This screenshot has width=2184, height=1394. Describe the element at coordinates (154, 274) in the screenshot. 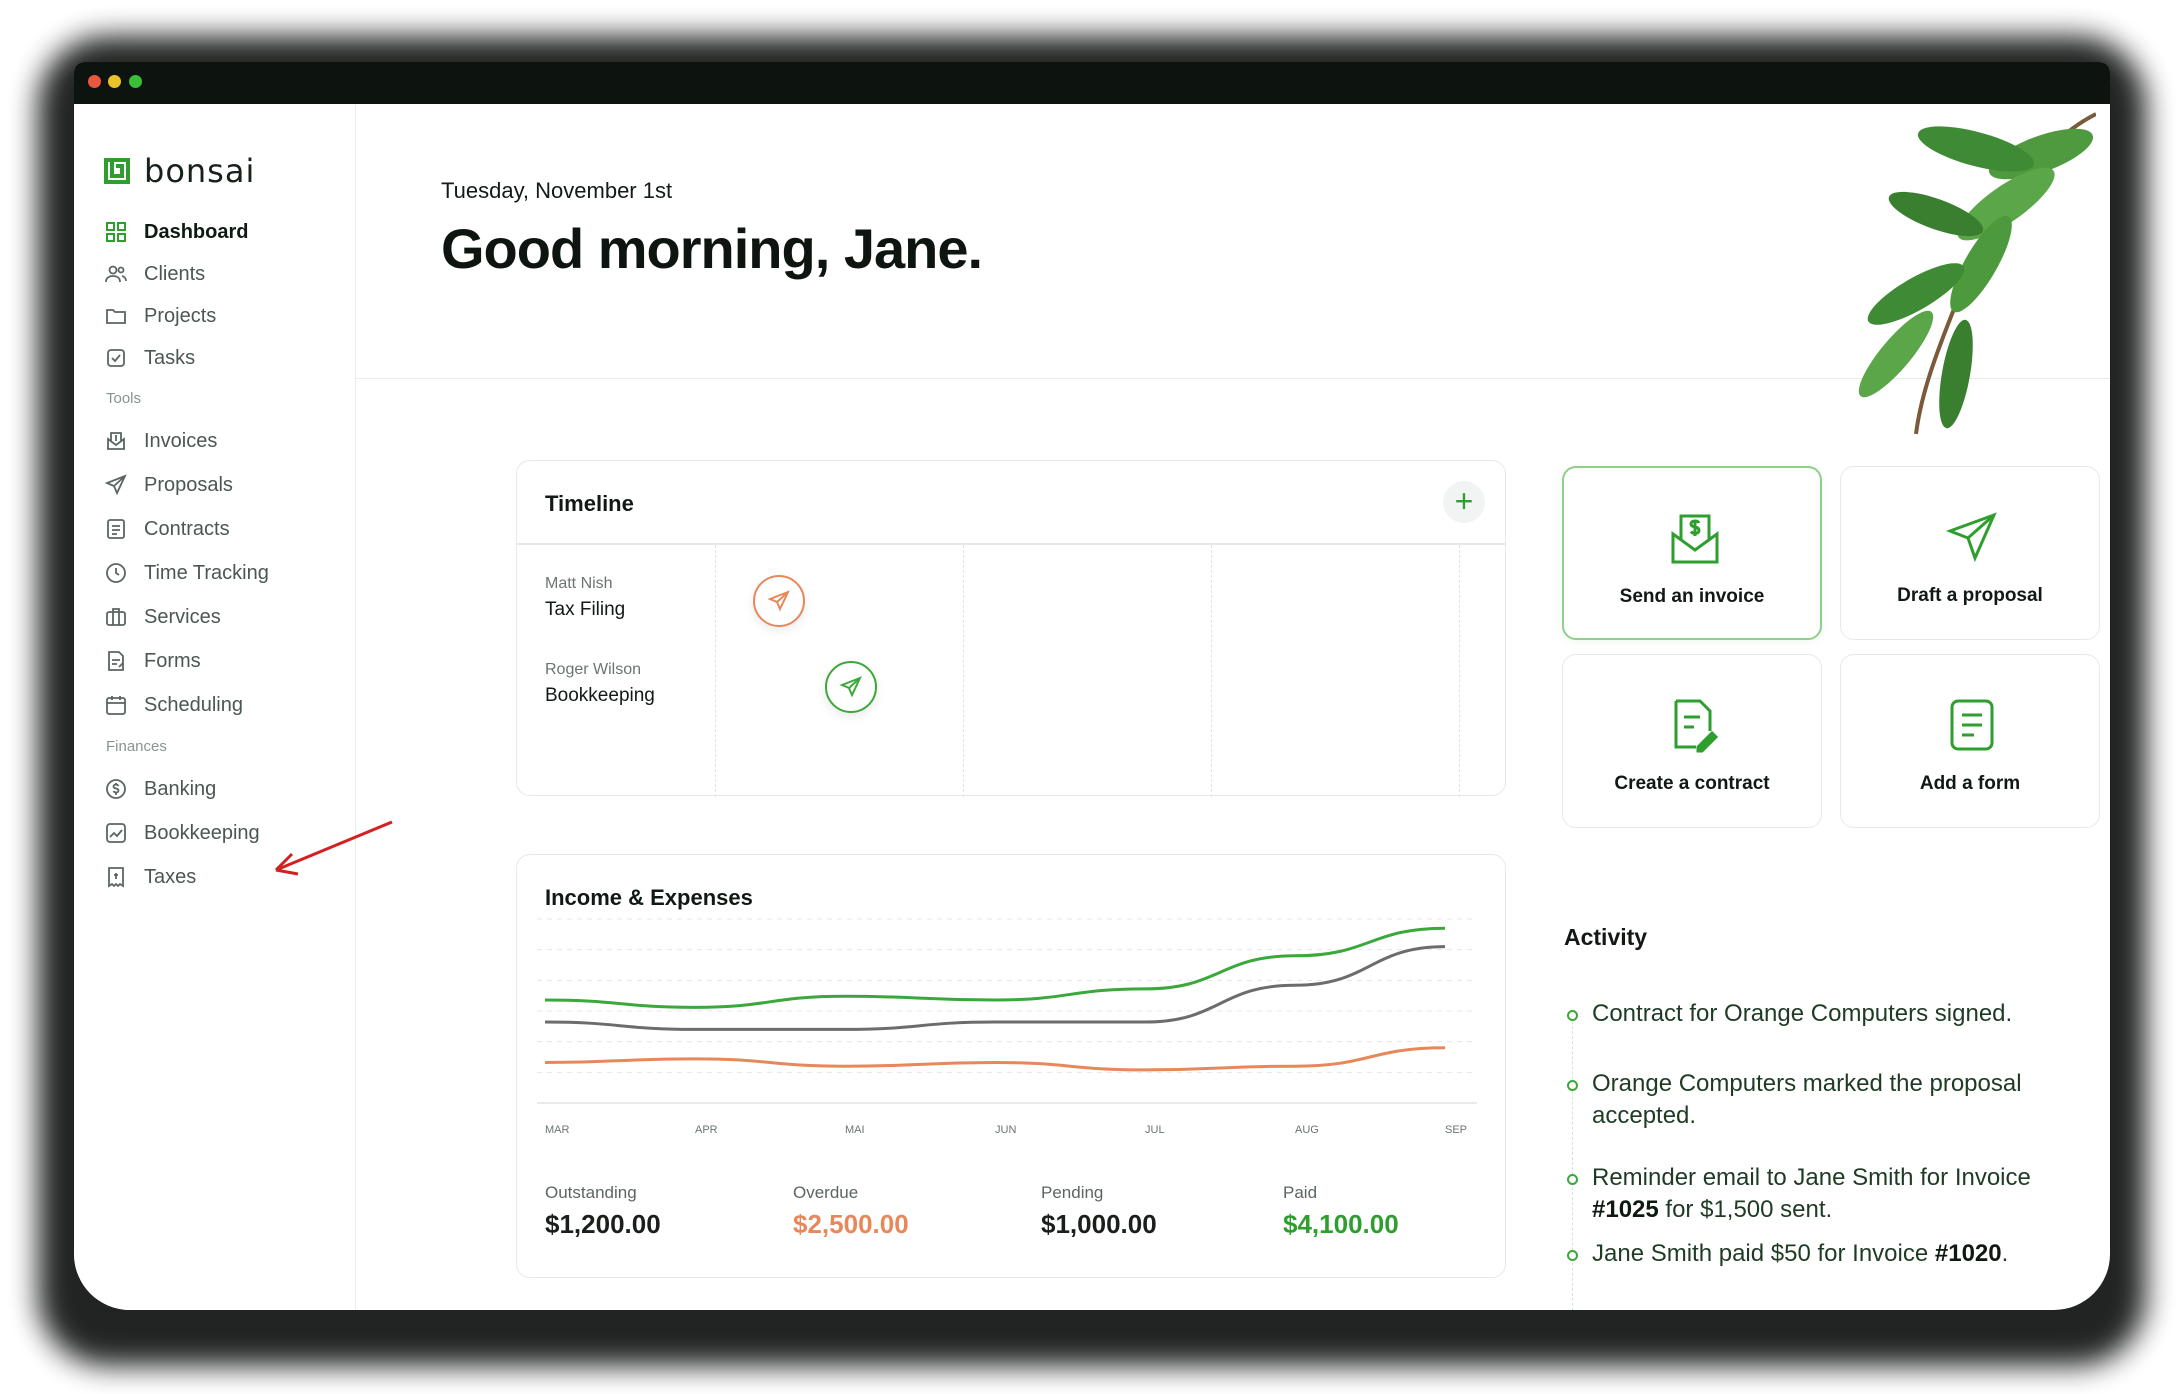

I see `sidebar-item-clients: Clients` at that location.